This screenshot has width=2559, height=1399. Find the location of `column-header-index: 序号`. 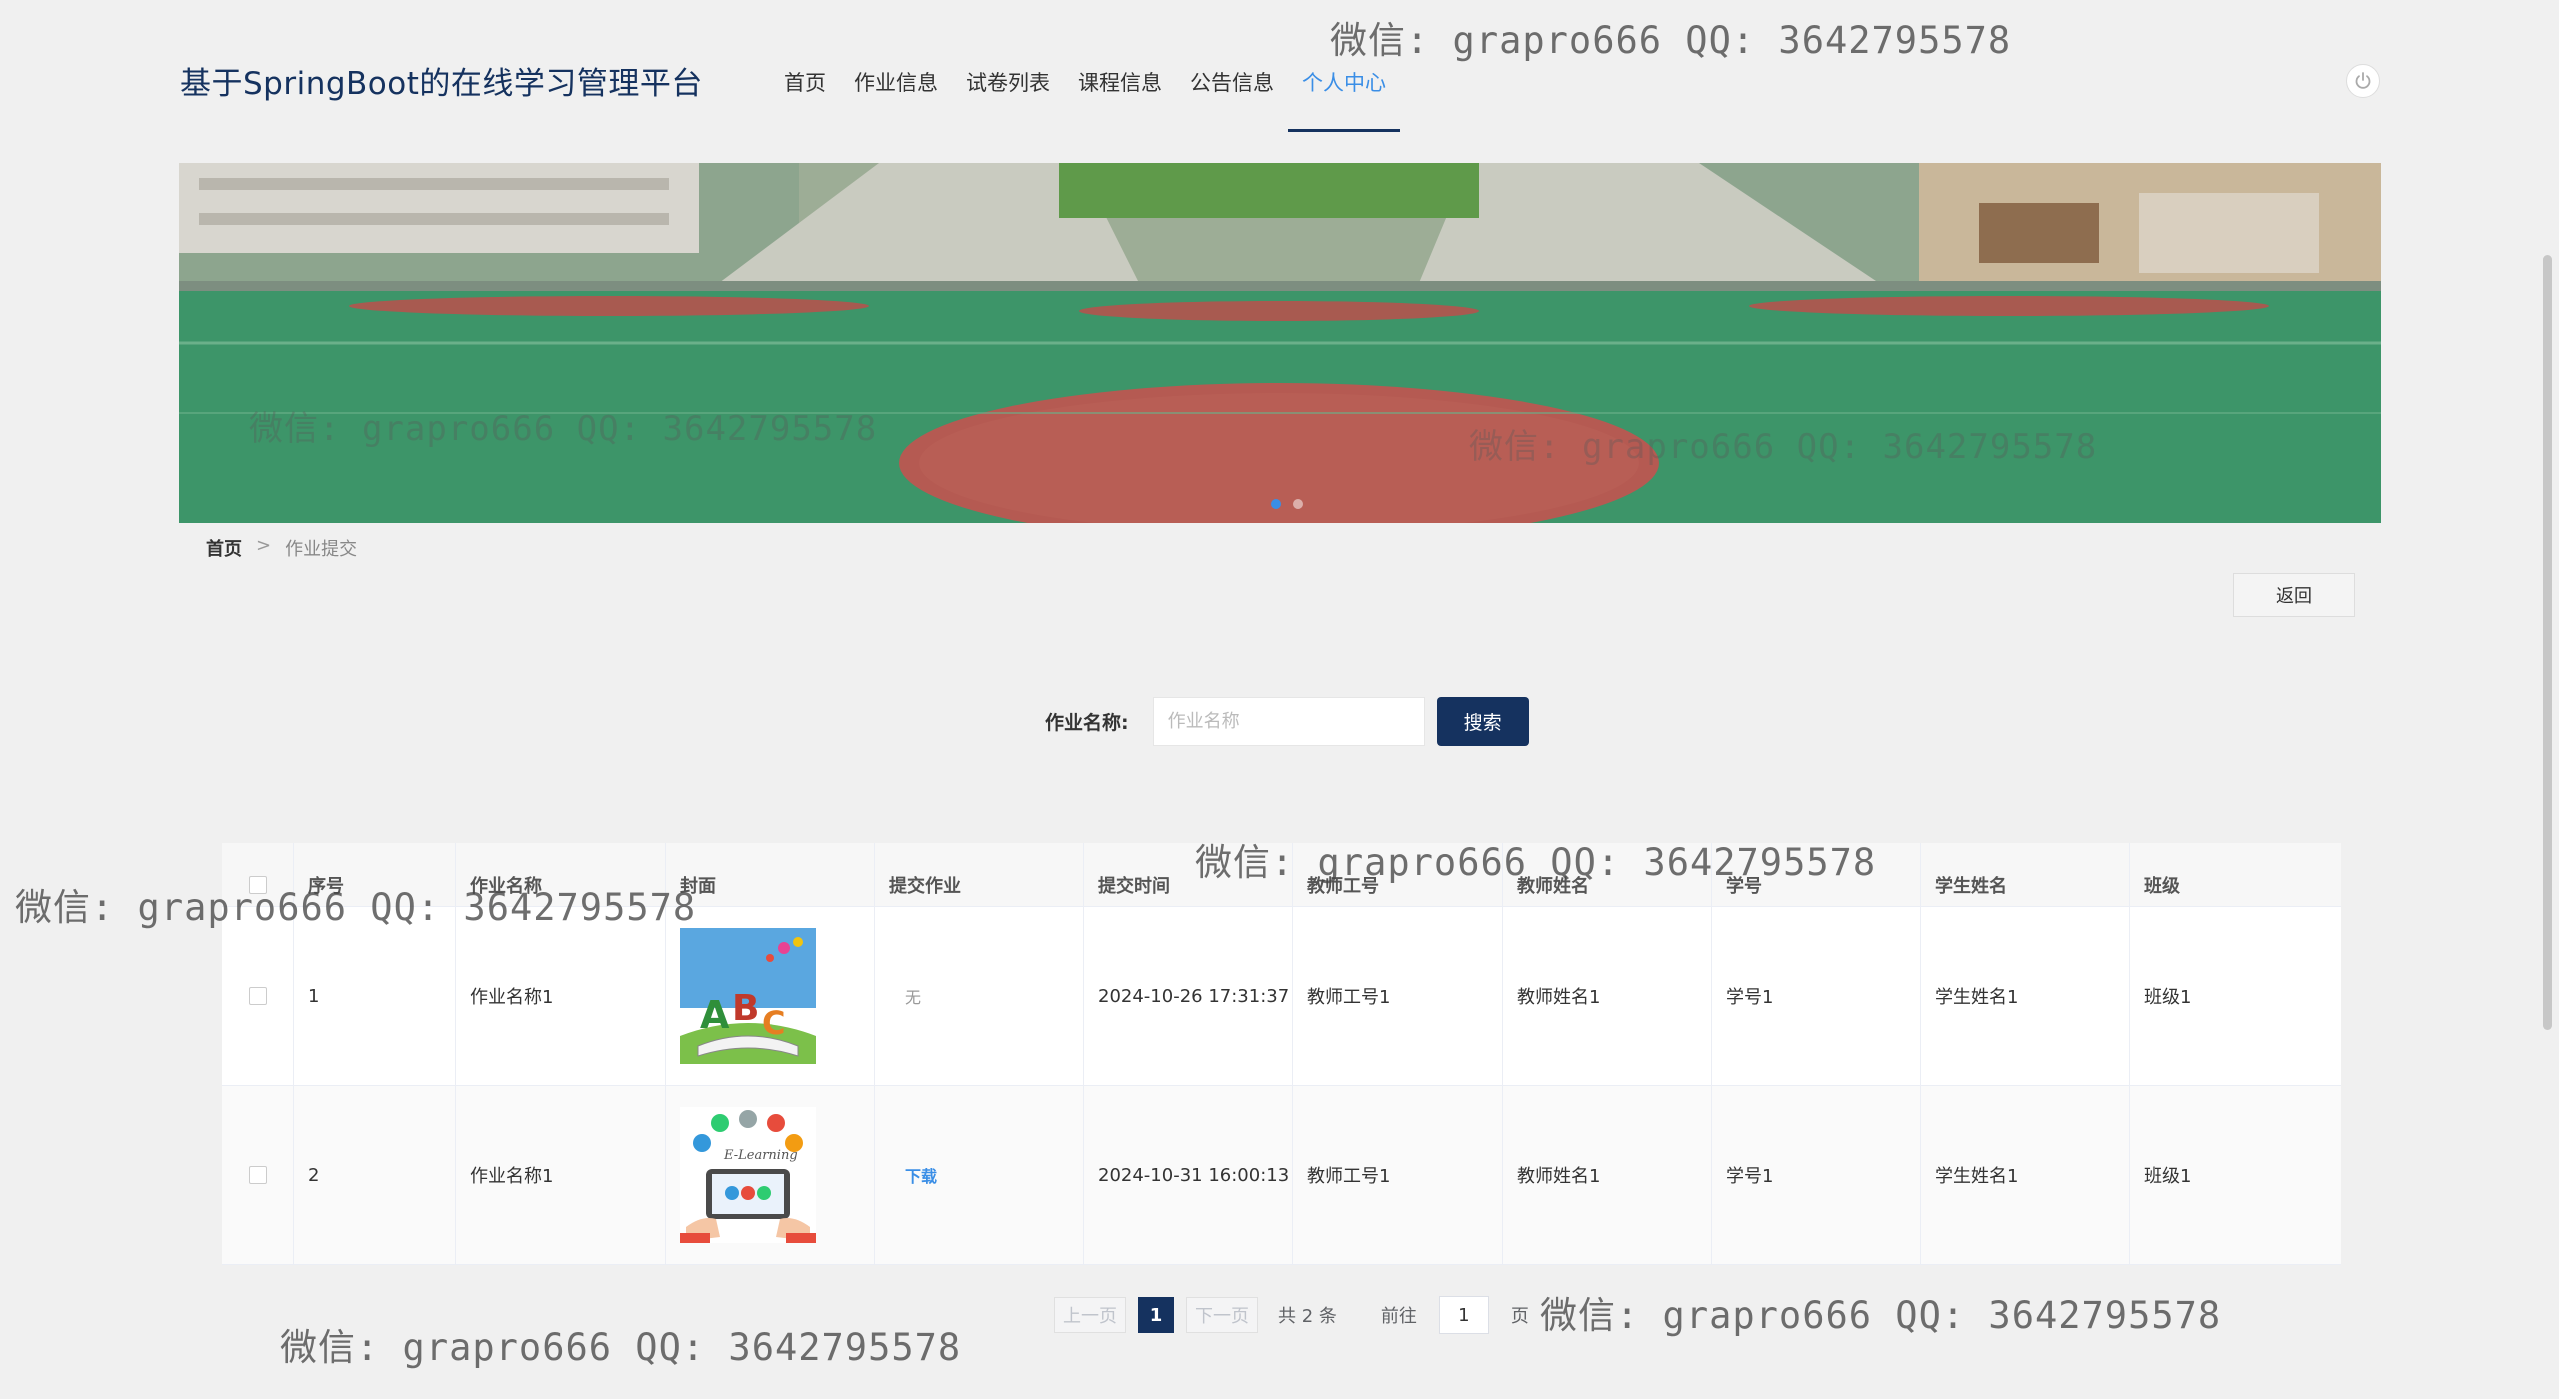

column-header-index: 序号 is located at coordinates (375, 874).